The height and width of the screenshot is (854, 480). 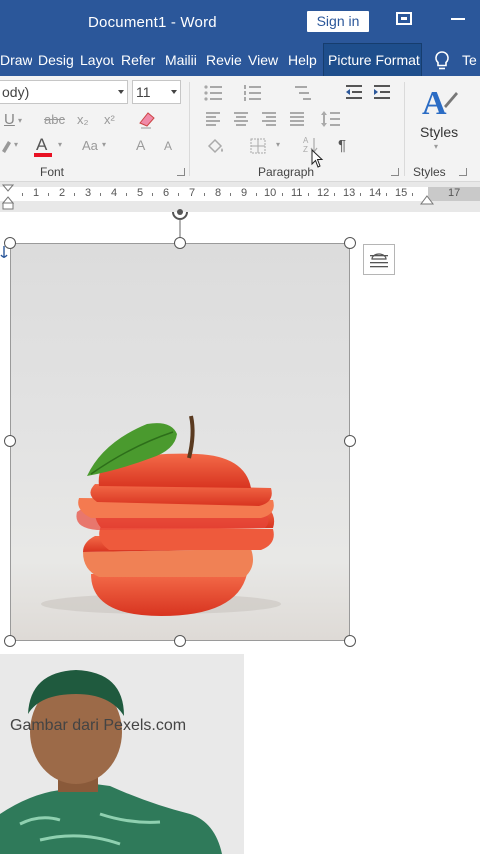 I want to click on minimize-icon, so click(x=458, y=19).